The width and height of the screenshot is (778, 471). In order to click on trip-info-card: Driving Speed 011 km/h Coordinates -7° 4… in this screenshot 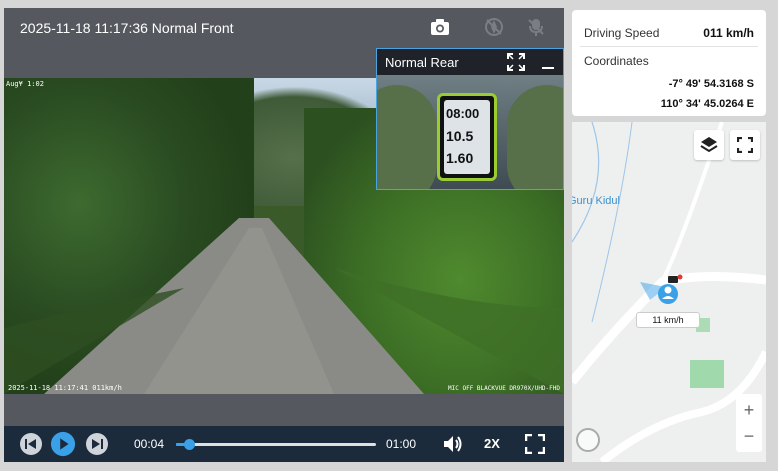, I will do `click(669, 63)`.